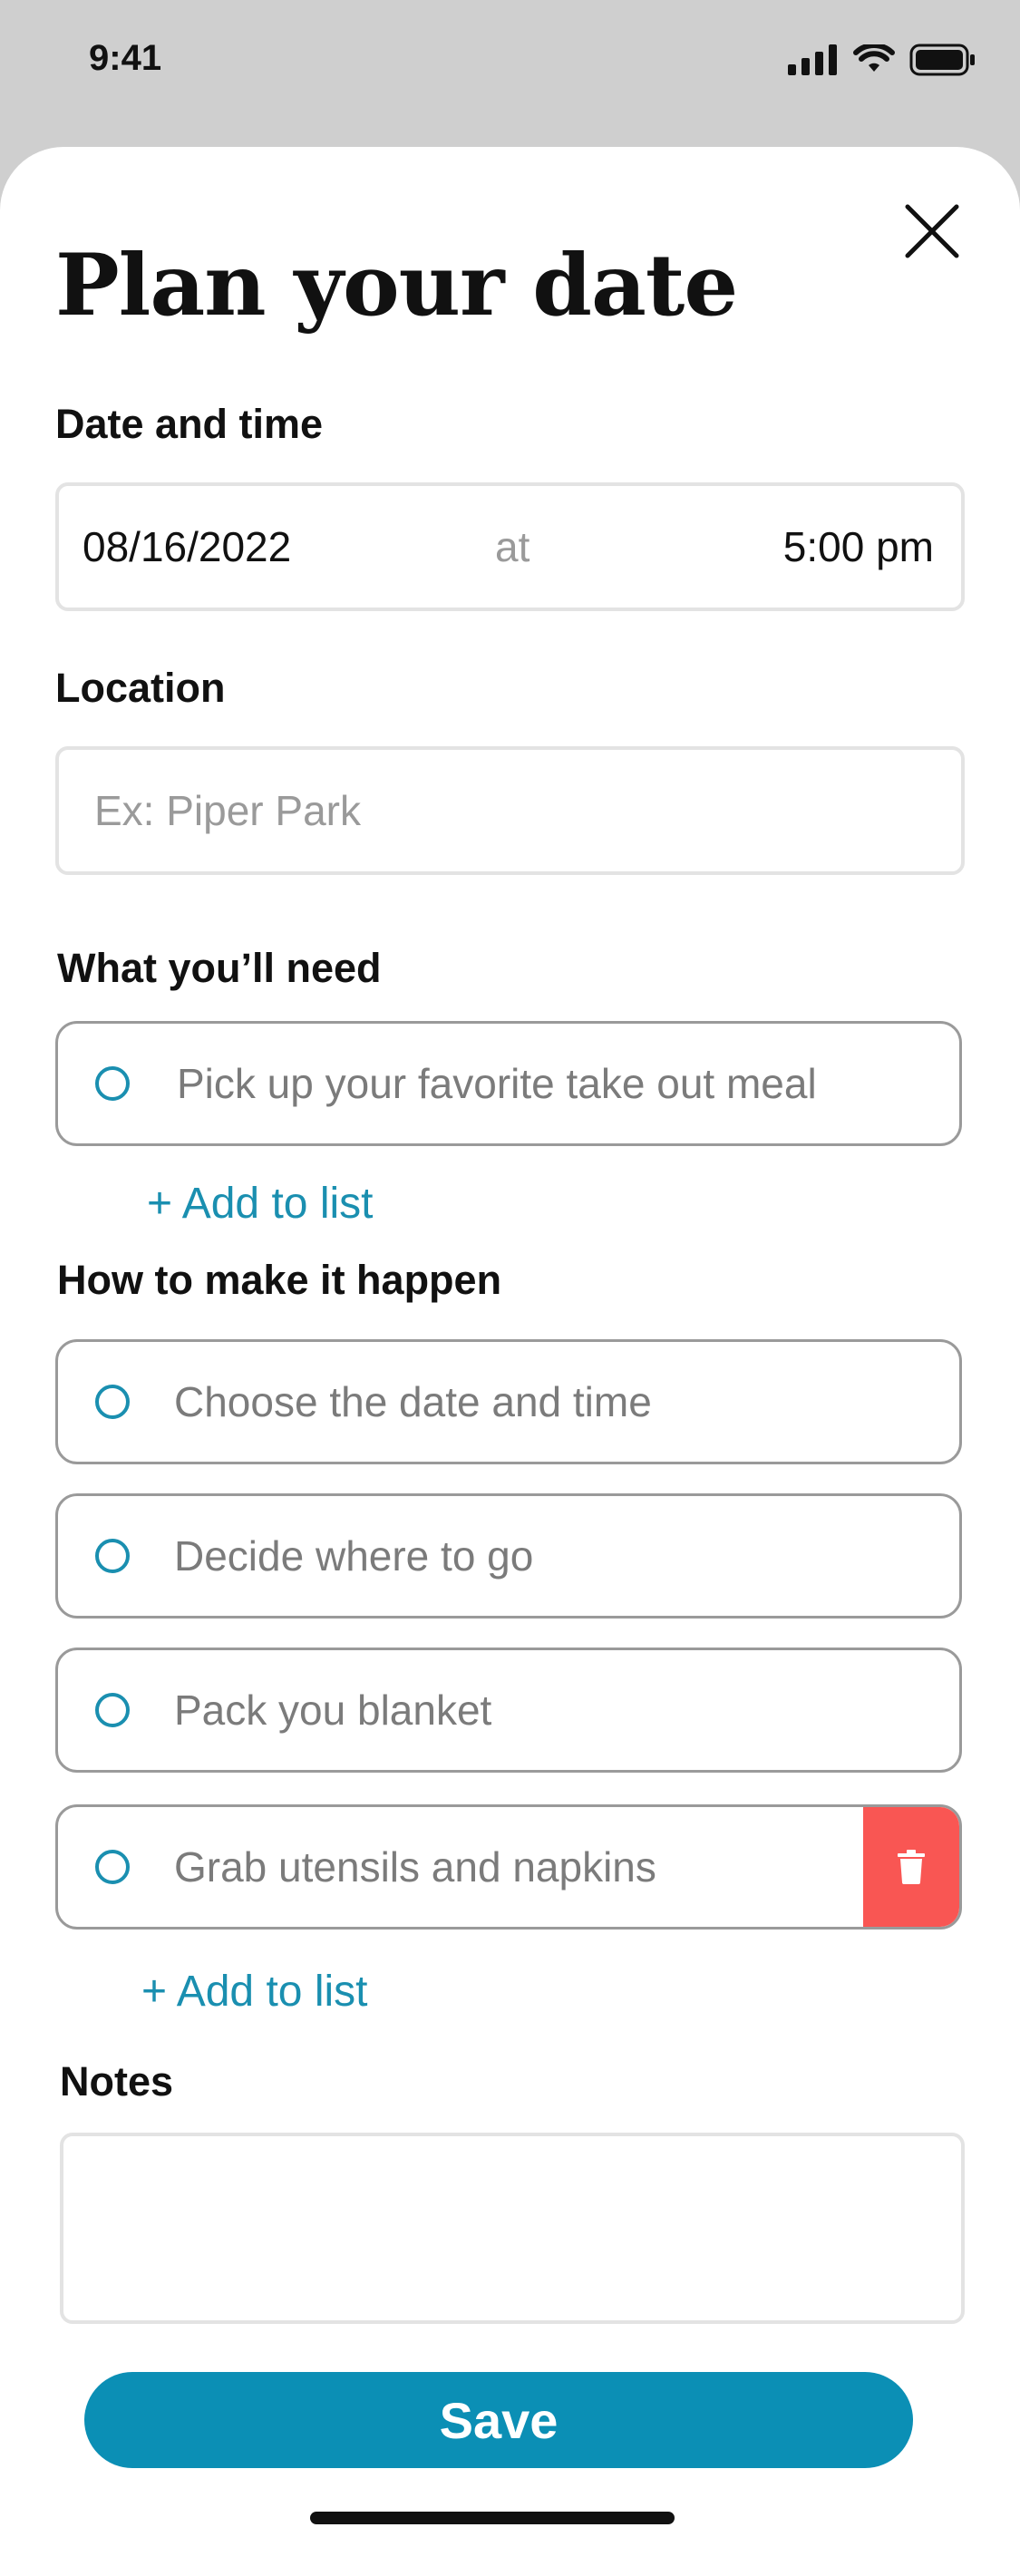 Image resolution: width=1020 pixels, height=2576 pixels. What do you see at coordinates (279, 1280) in the screenshot?
I see `how-label: How to make it happen` at bounding box center [279, 1280].